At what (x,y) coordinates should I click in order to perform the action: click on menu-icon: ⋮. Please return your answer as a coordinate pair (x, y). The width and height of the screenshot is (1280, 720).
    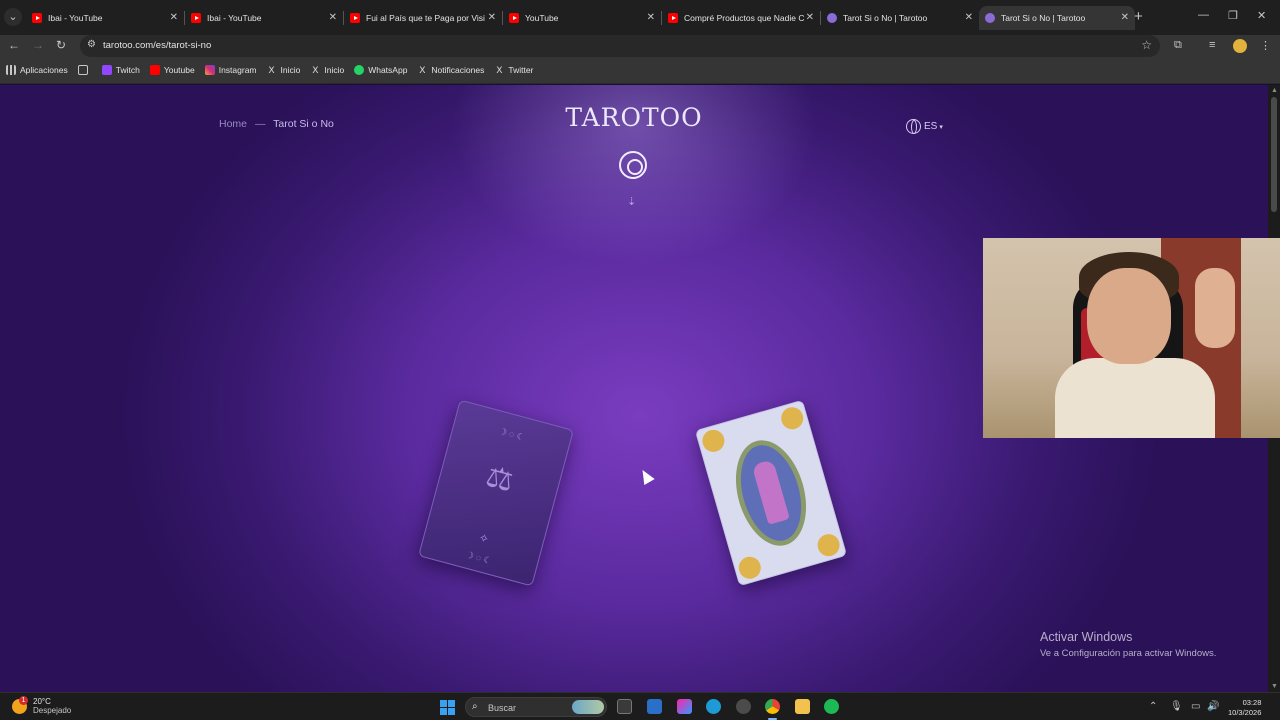
    Looking at the image, I should click on (1265, 45).